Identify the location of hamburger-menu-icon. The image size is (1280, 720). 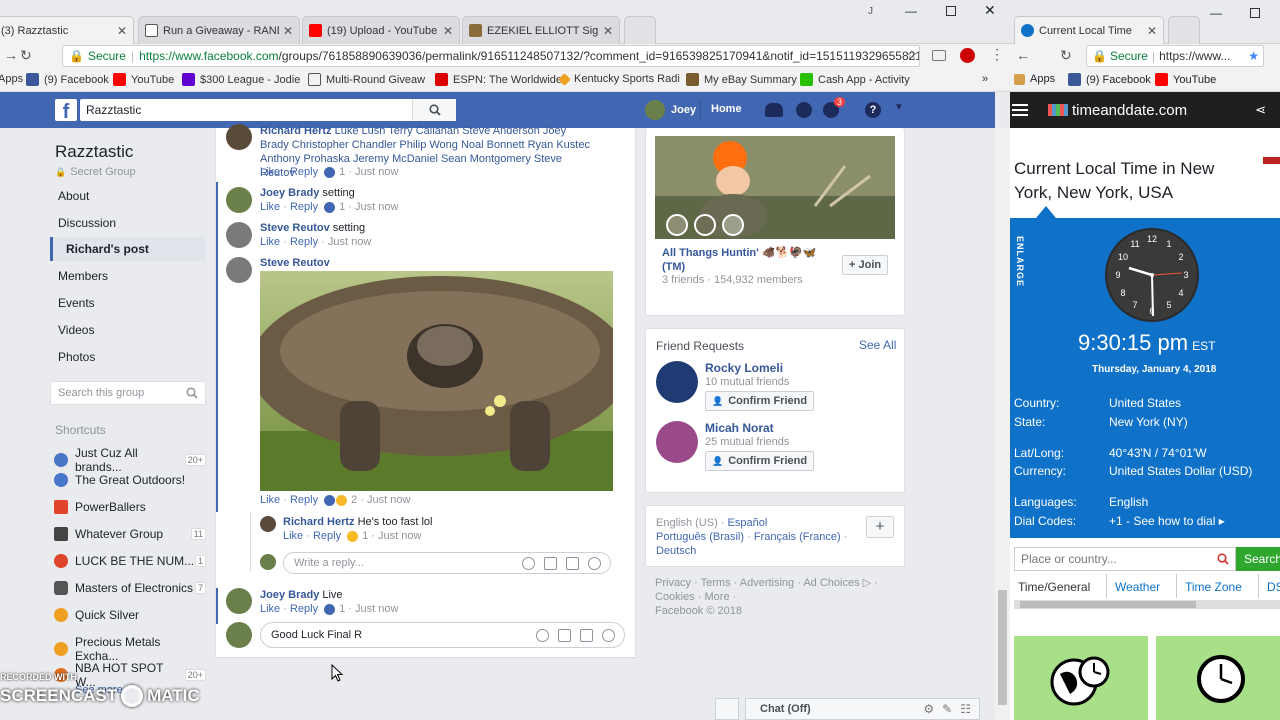
(1020, 110).